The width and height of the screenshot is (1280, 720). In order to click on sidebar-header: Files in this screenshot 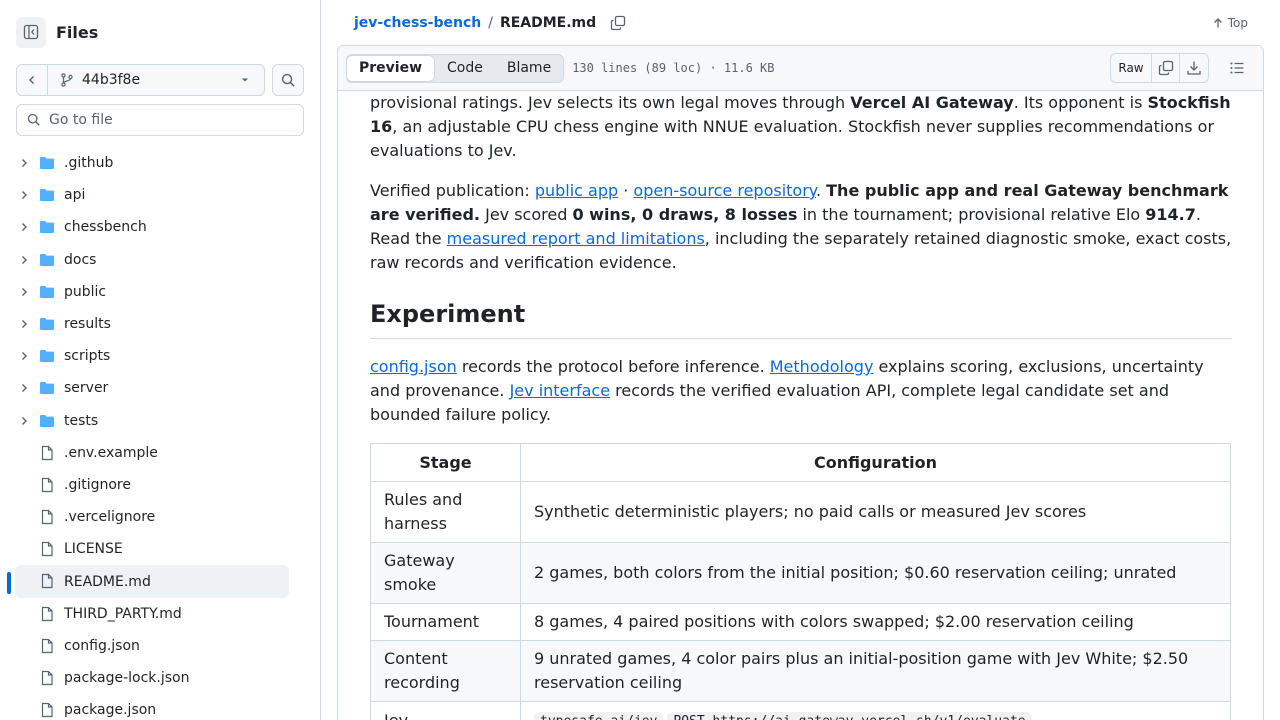, I will do `click(57, 32)`.